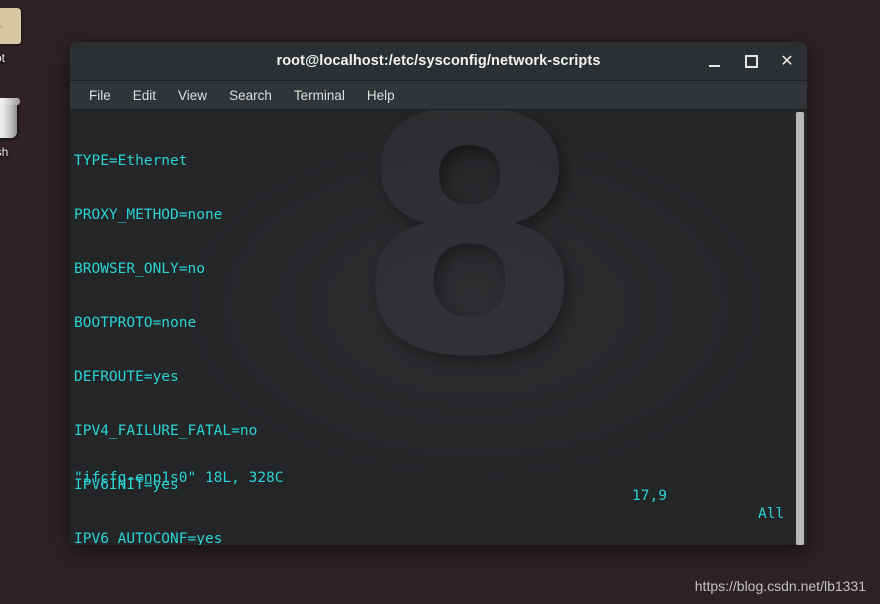 The width and height of the screenshot is (880, 604). I want to click on editor-line: PROXY_METHOD=none, so click(148, 215).